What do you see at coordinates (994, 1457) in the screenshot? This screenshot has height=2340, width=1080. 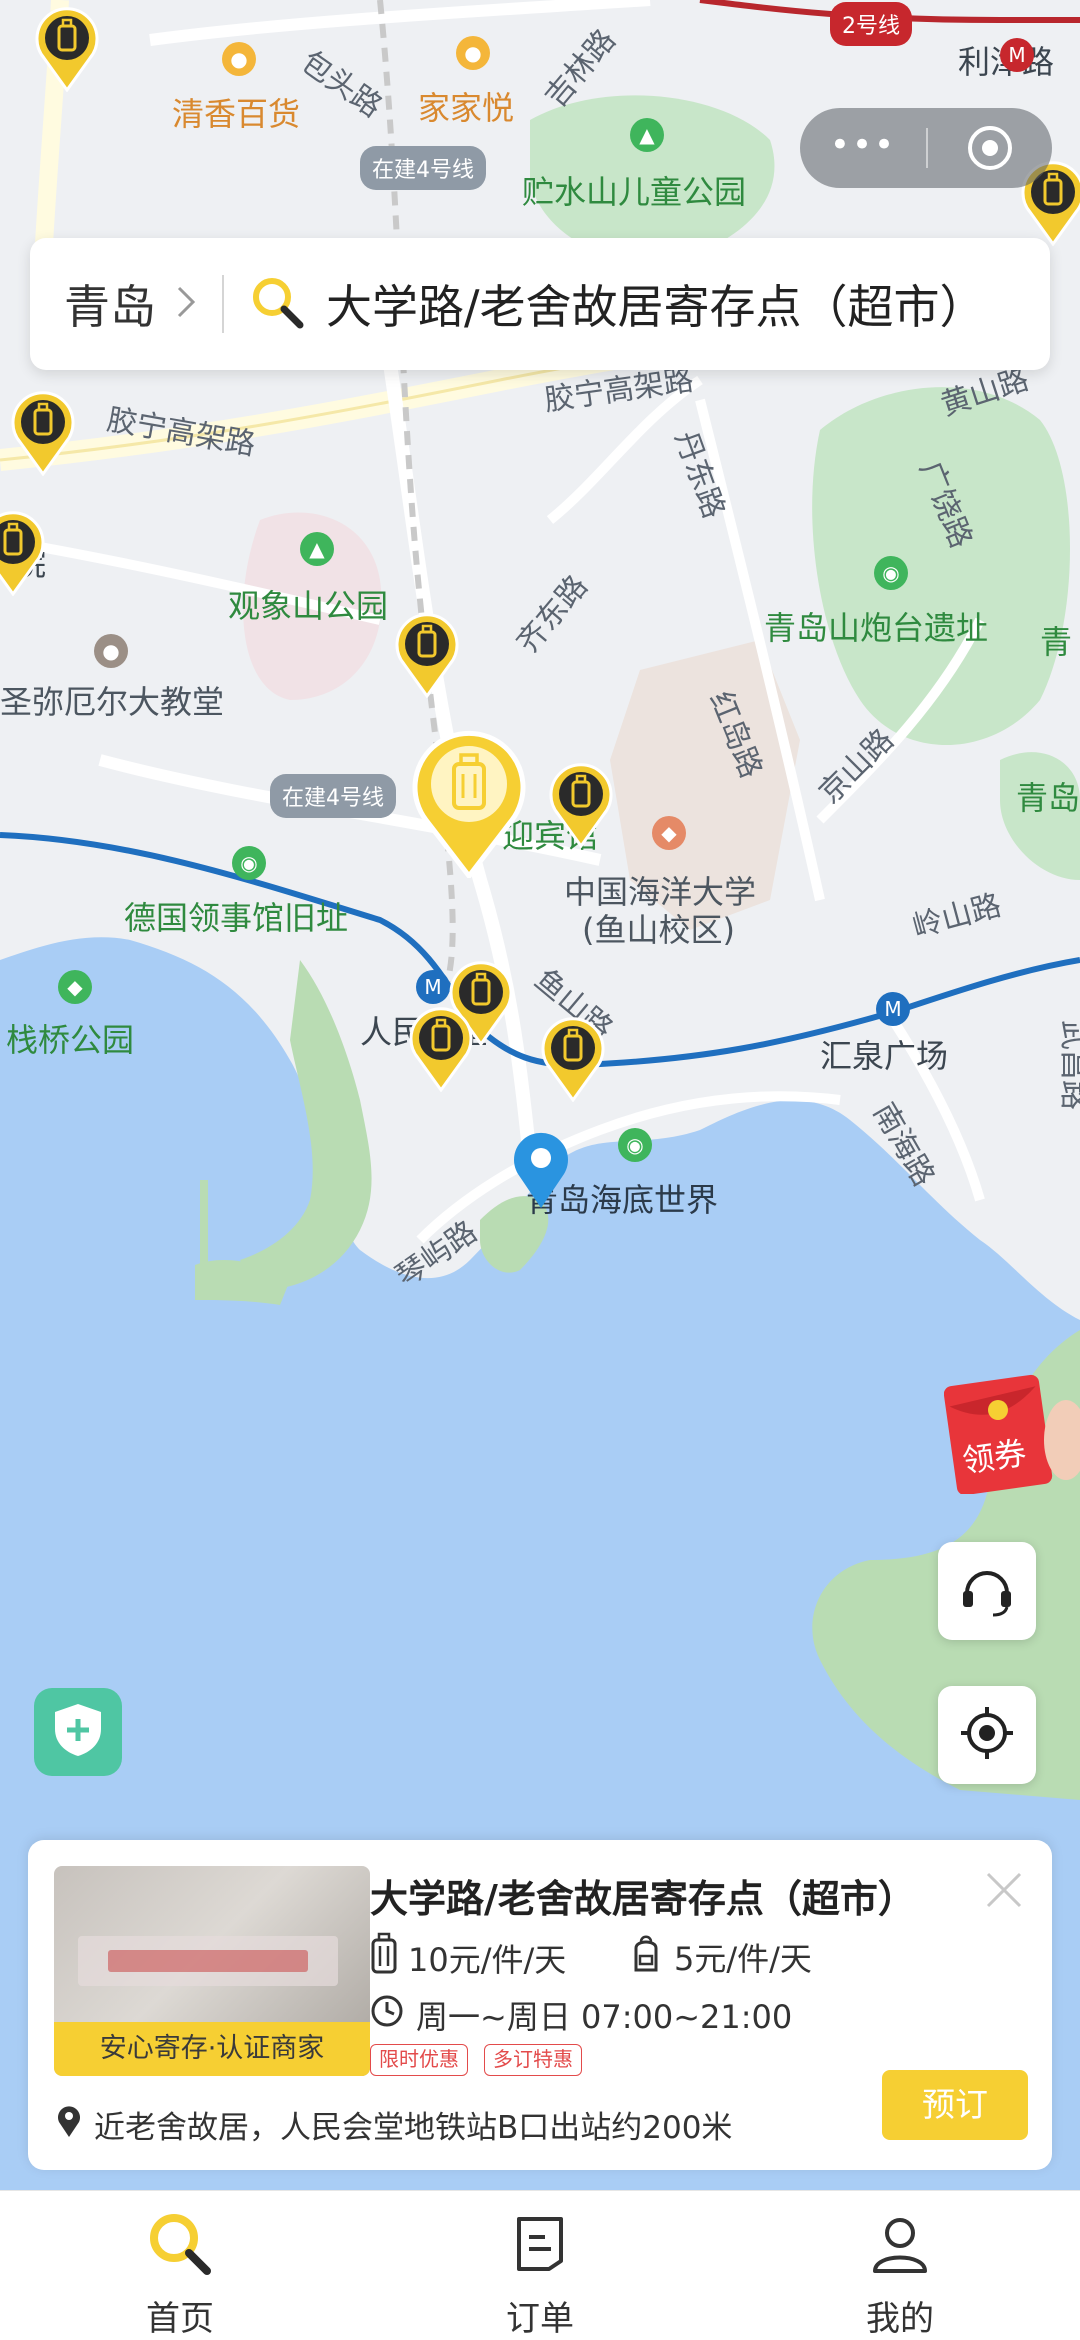 I see `coupon-label: 领券` at bounding box center [994, 1457].